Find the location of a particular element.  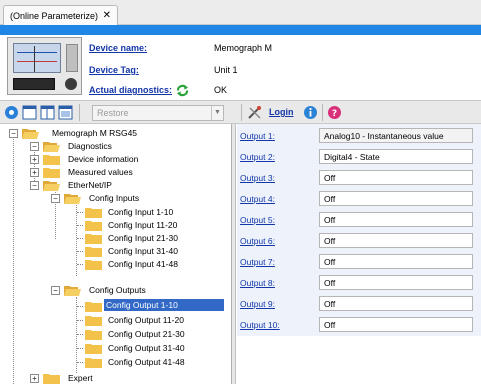

output-label: Output 7: is located at coordinates (257, 262).